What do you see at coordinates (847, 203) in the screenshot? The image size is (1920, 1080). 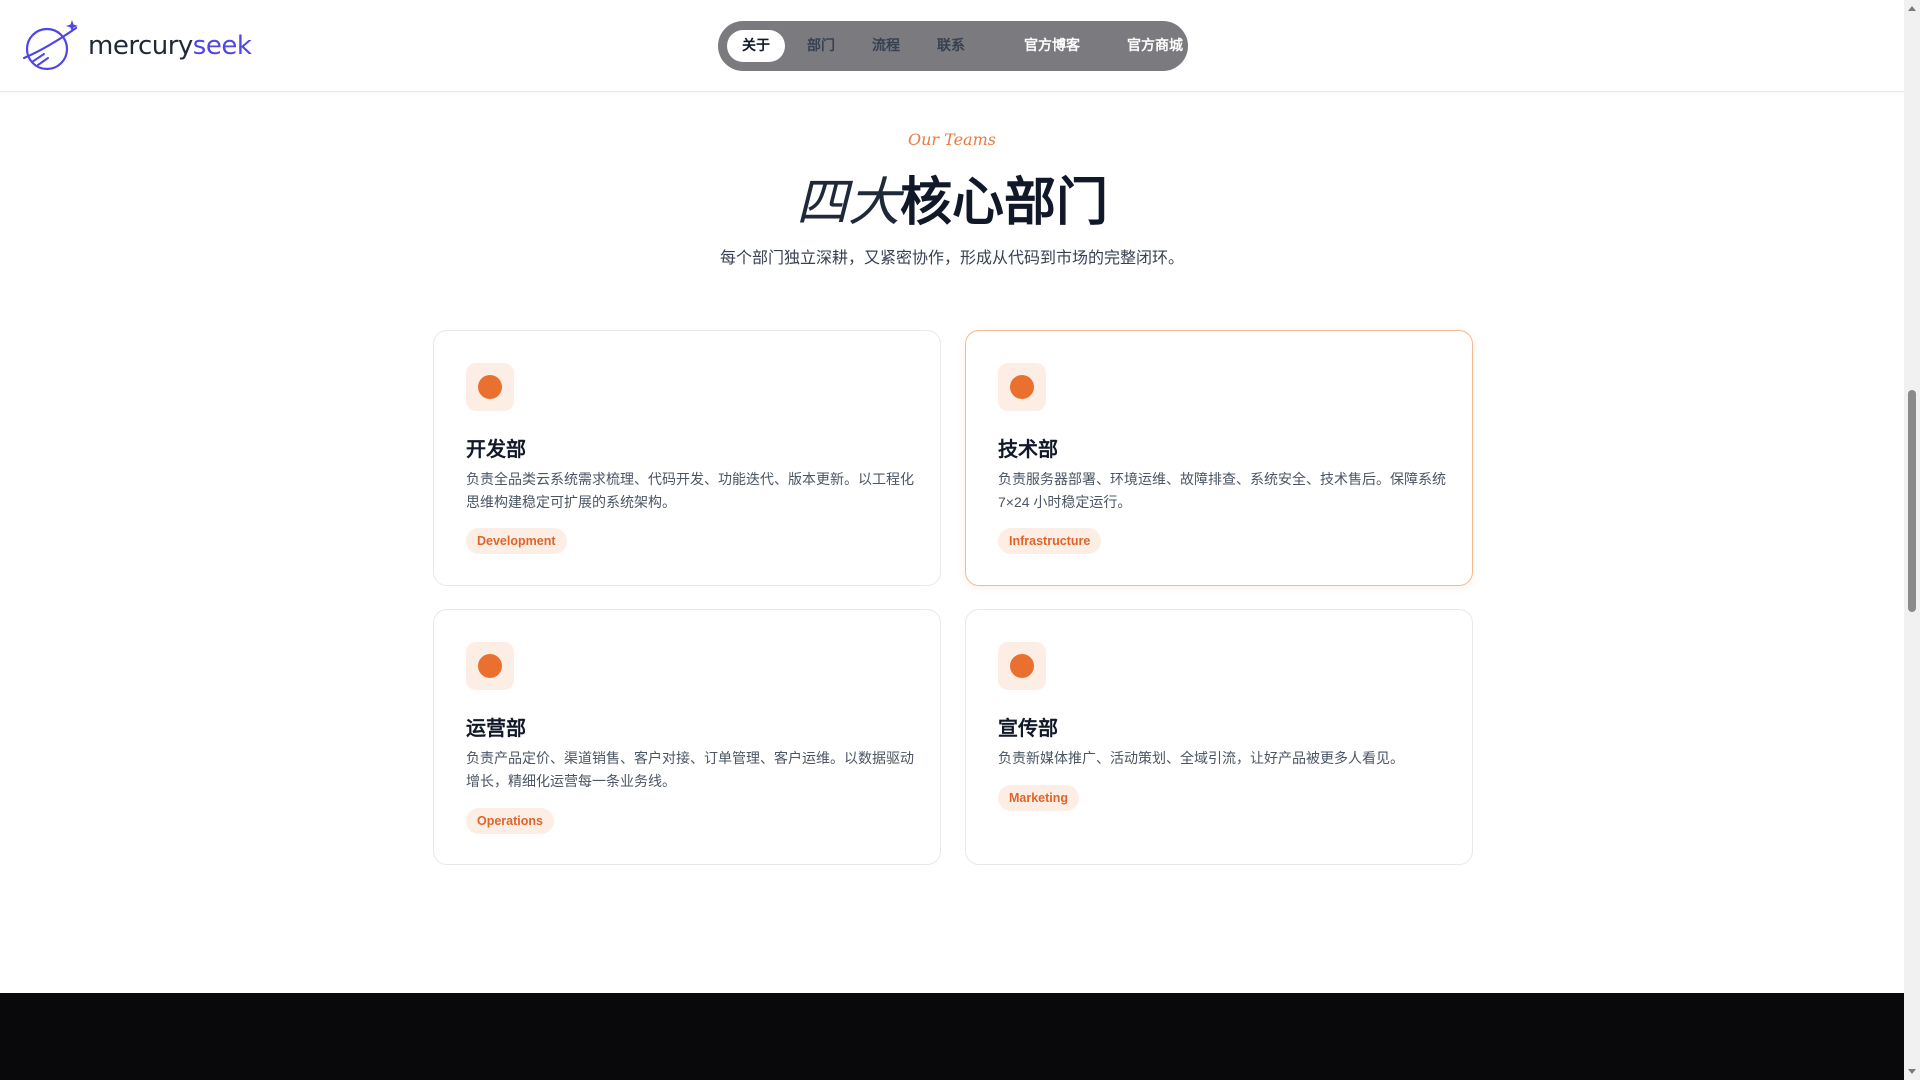 I see `section-title-light: 四大` at bounding box center [847, 203].